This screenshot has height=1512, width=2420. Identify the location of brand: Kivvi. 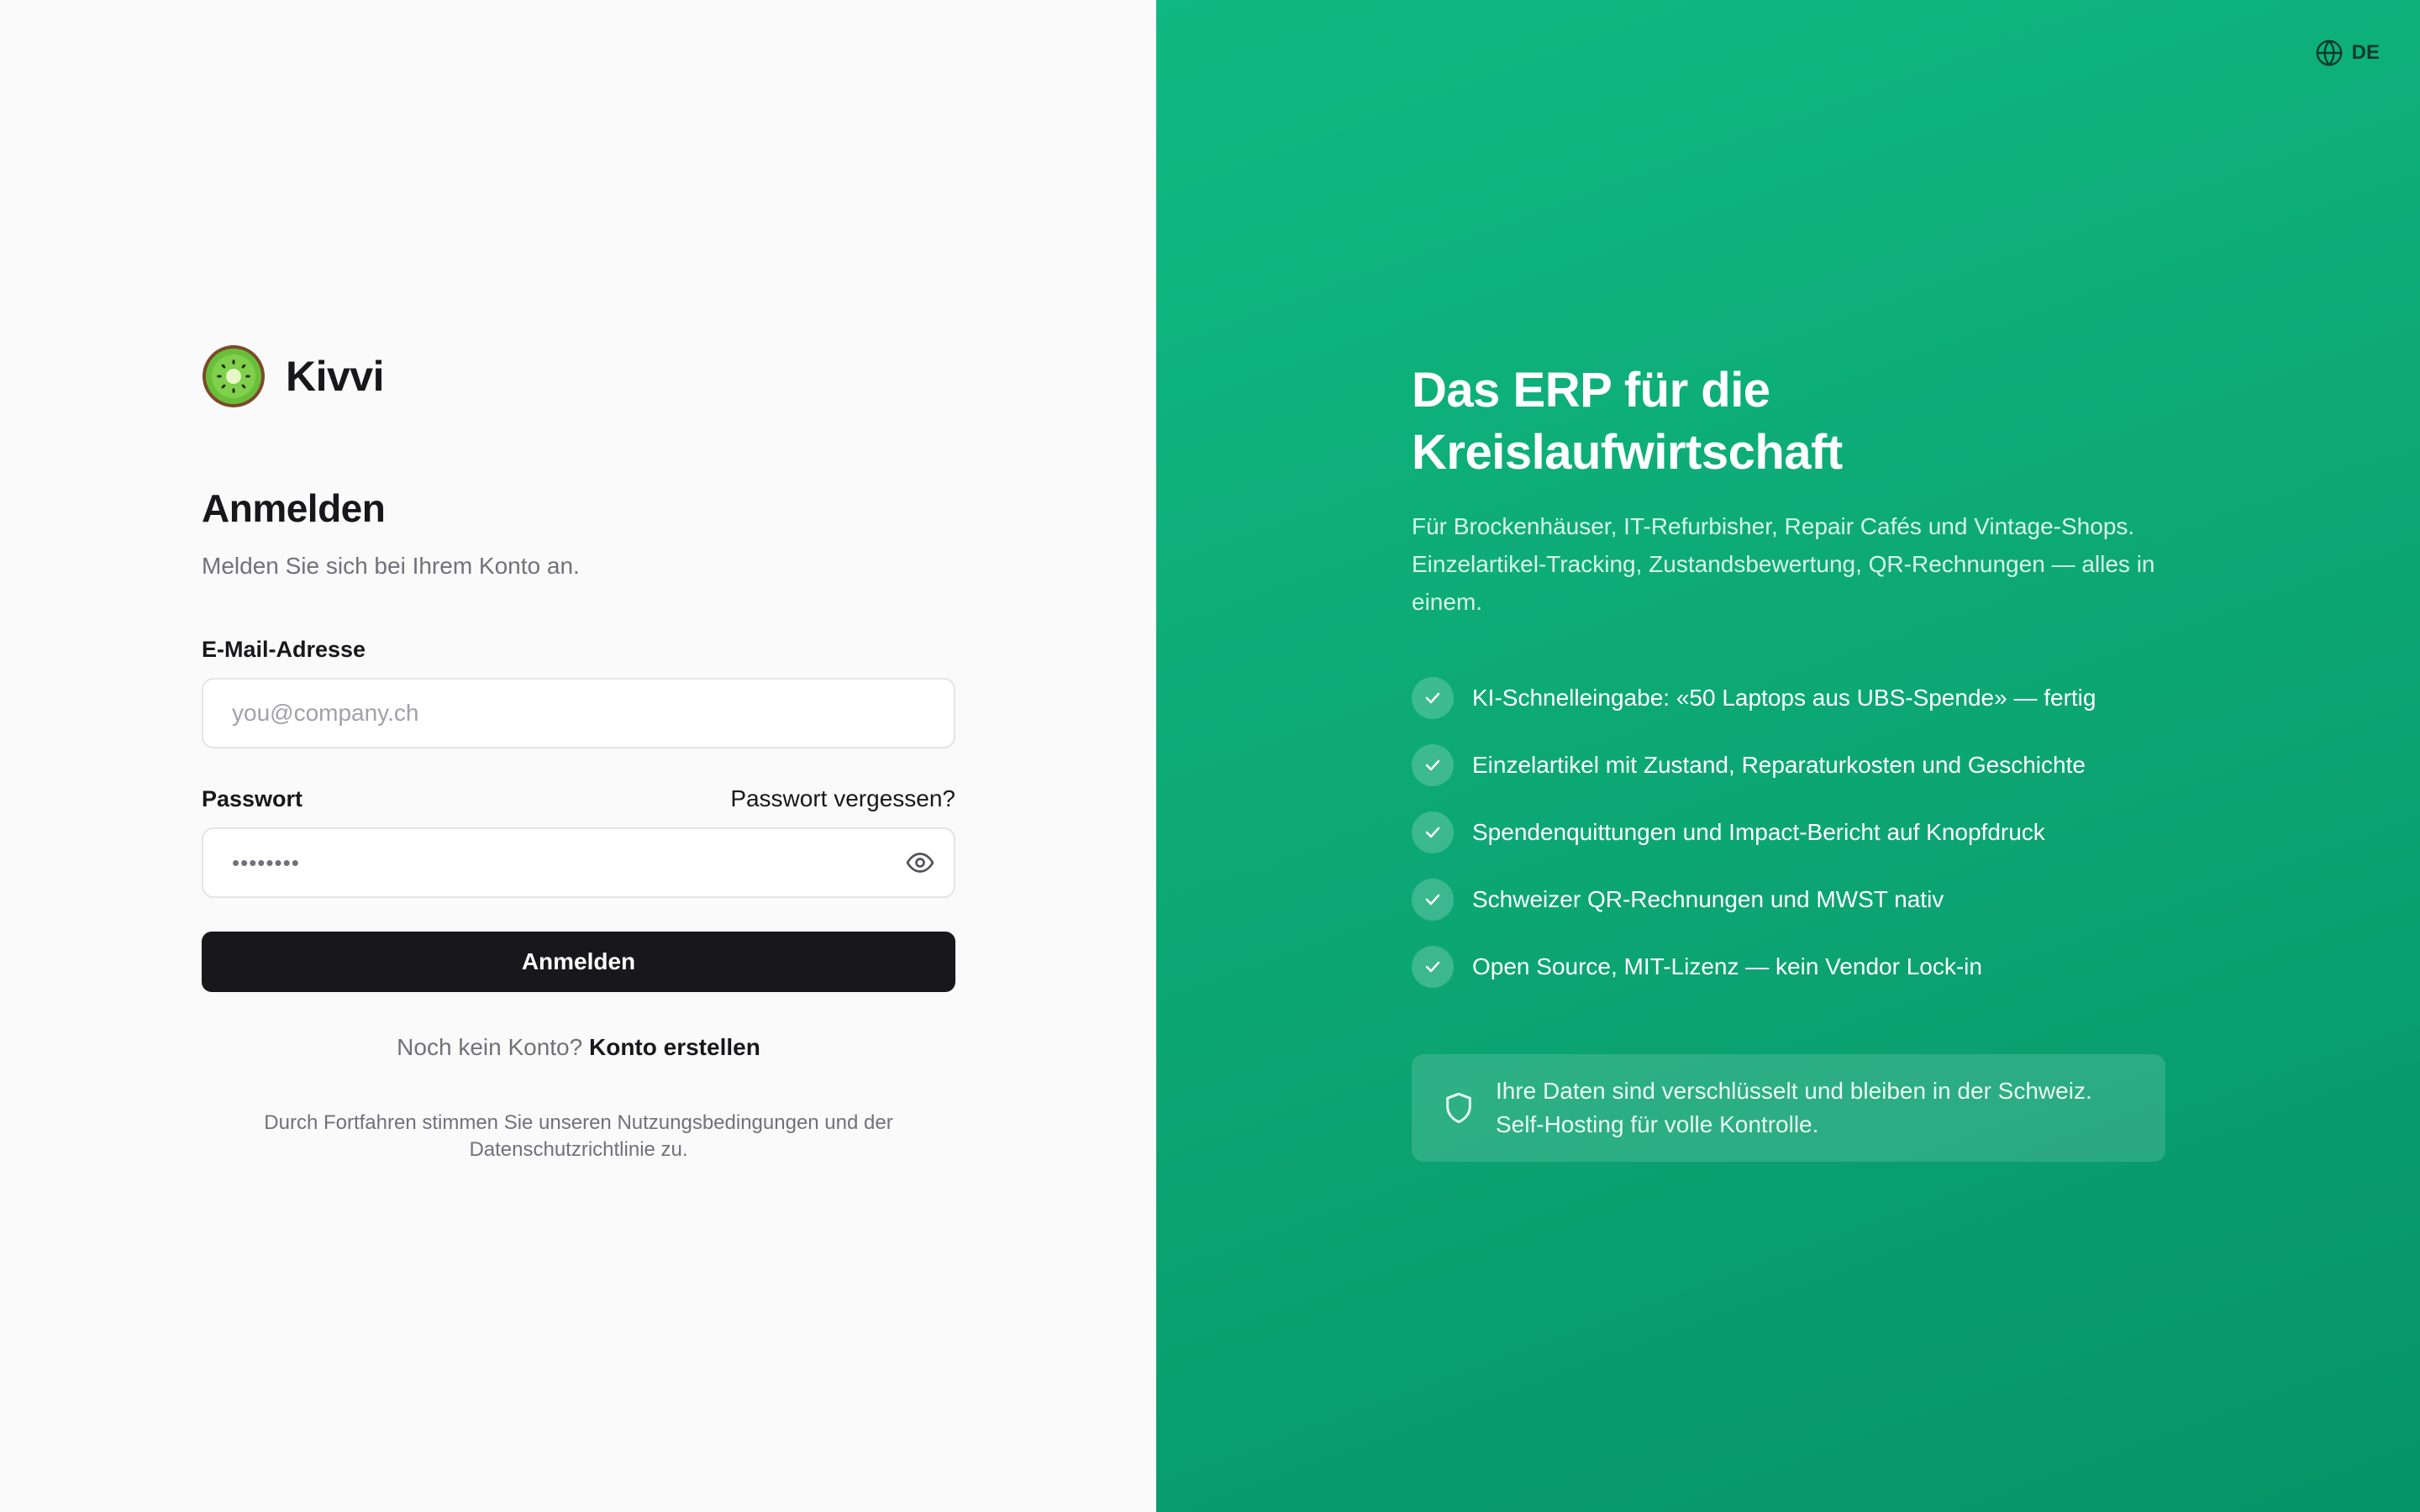
(578, 376).